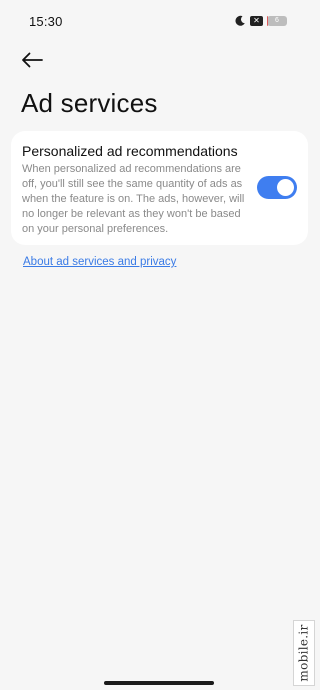  I want to click on page-title: Ad services, so click(89, 103).